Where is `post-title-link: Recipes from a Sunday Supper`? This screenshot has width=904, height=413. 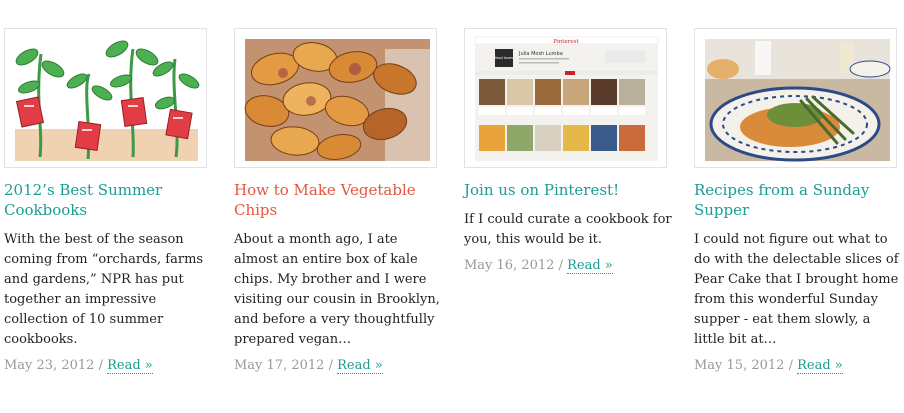 post-title-link: Recipes from a Sunday Supper is located at coordinates (799, 200).